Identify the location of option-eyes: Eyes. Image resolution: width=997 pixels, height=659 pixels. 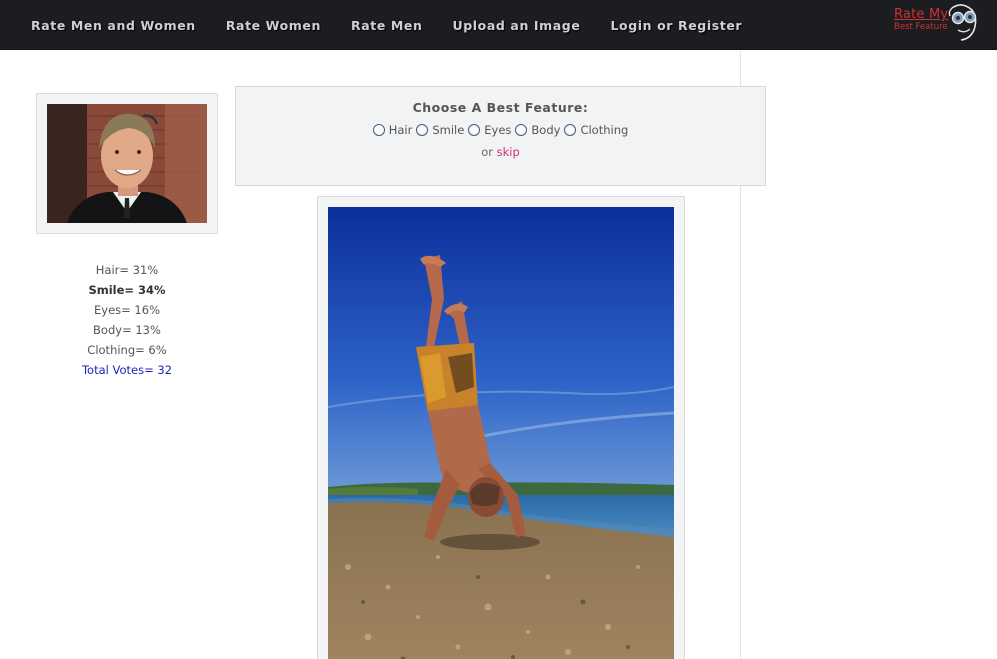
(489, 130).